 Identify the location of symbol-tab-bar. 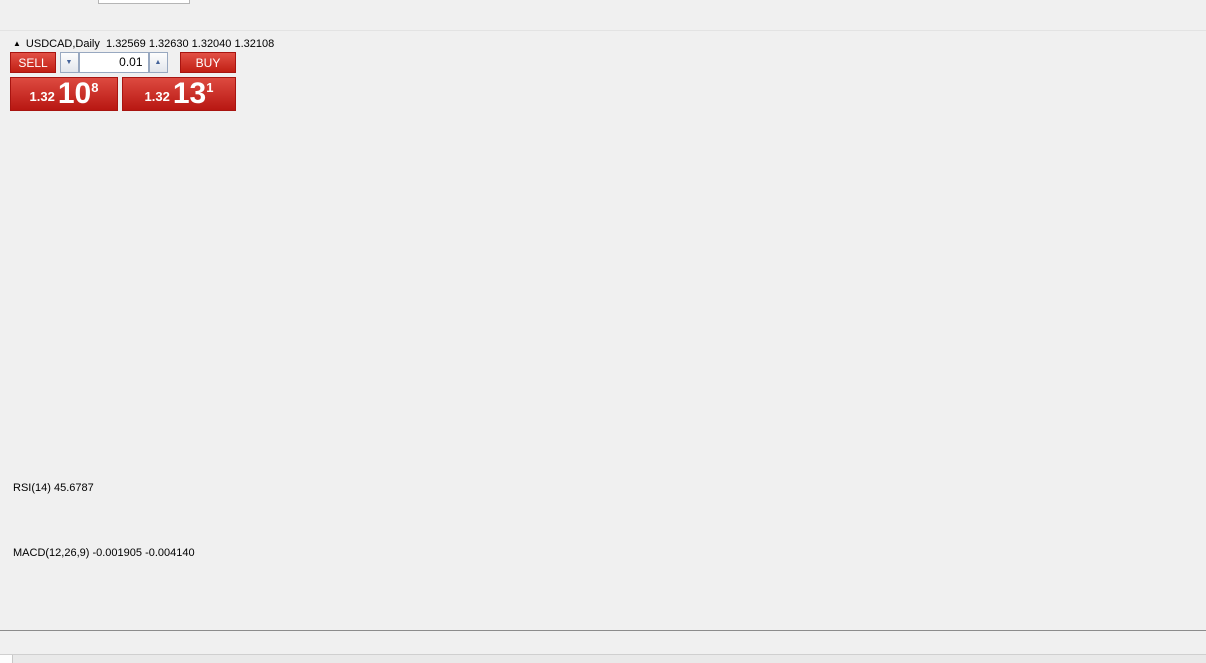
(603, 642).